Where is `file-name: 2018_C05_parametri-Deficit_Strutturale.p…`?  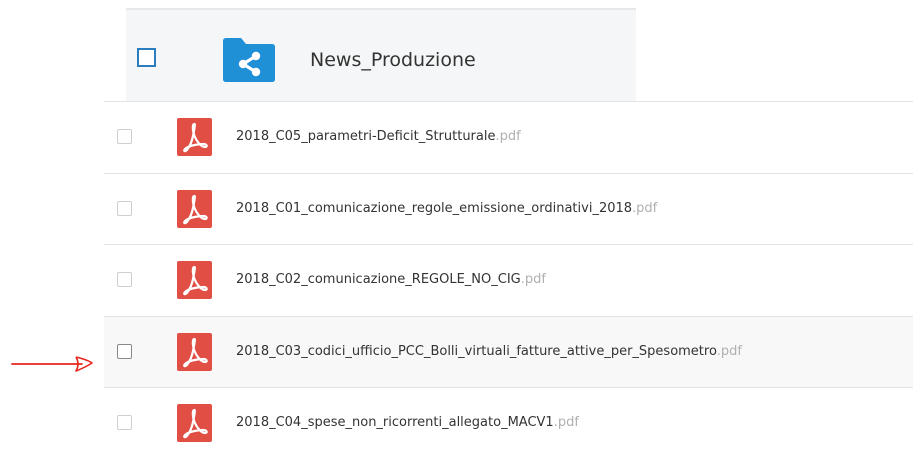 file-name: 2018_C05_parametri-Deficit_Strutturale.p… is located at coordinates (378, 136).